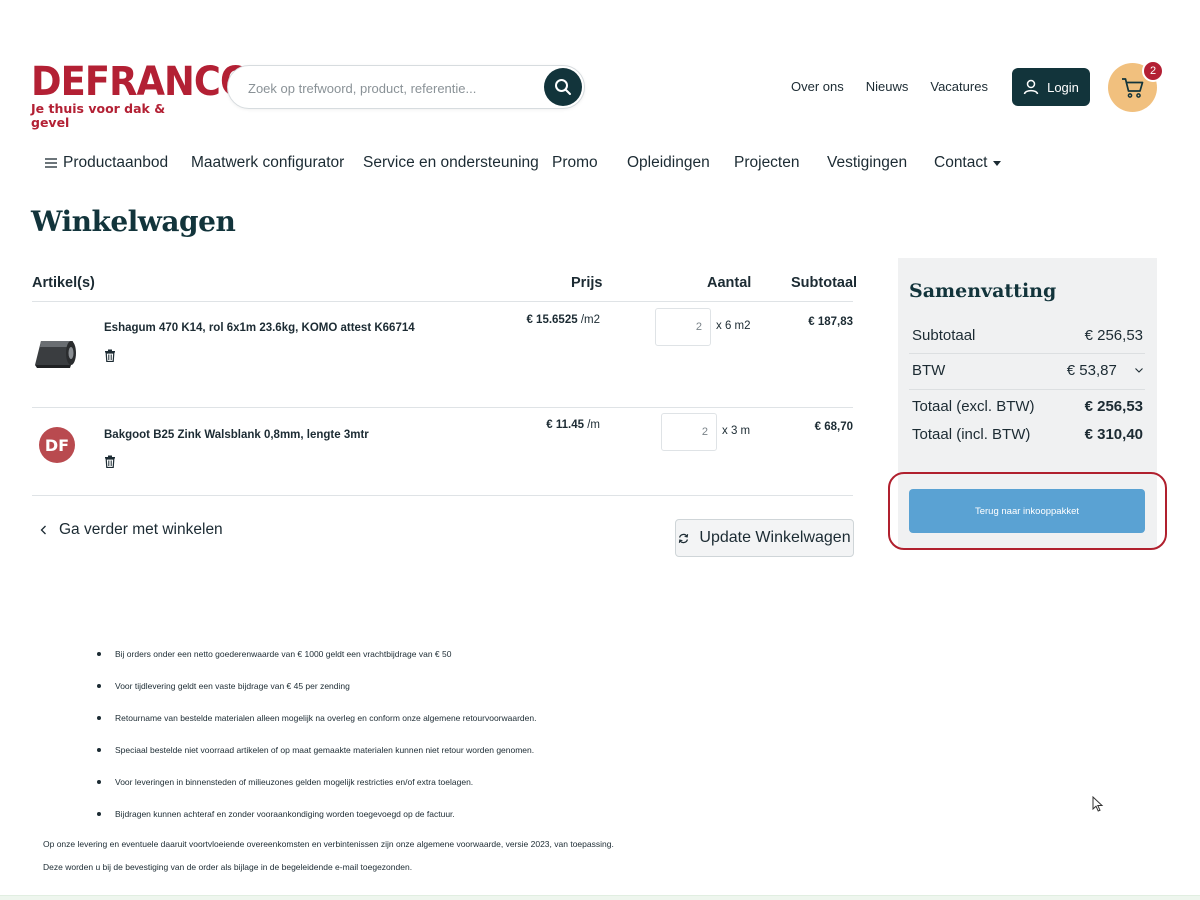 The image size is (1200, 900). I want to click on nav-contact: Contact, so click(968, 163).